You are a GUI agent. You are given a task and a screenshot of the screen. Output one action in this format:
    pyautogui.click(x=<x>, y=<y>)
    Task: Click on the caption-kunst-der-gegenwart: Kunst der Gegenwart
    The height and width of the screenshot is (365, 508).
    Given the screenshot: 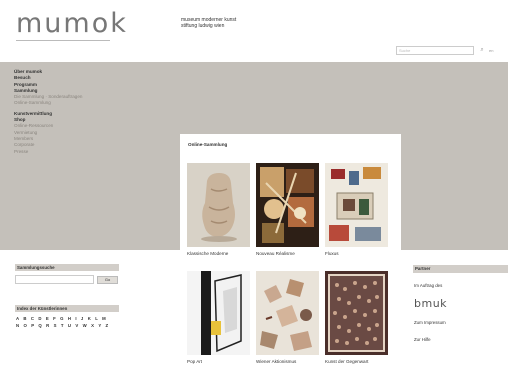 What is the action you would take?
    pyautogui.click(x=346, y=361)
    